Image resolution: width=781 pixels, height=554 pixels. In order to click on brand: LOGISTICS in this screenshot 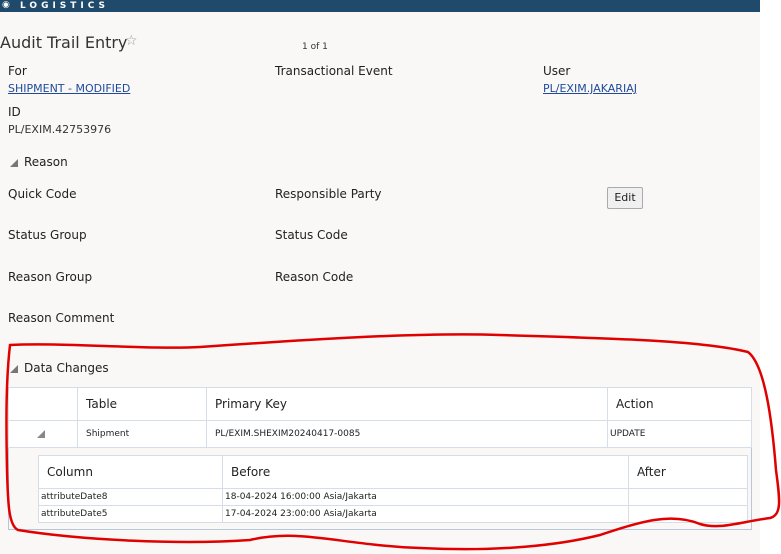, I will do `click(65, 6)`.